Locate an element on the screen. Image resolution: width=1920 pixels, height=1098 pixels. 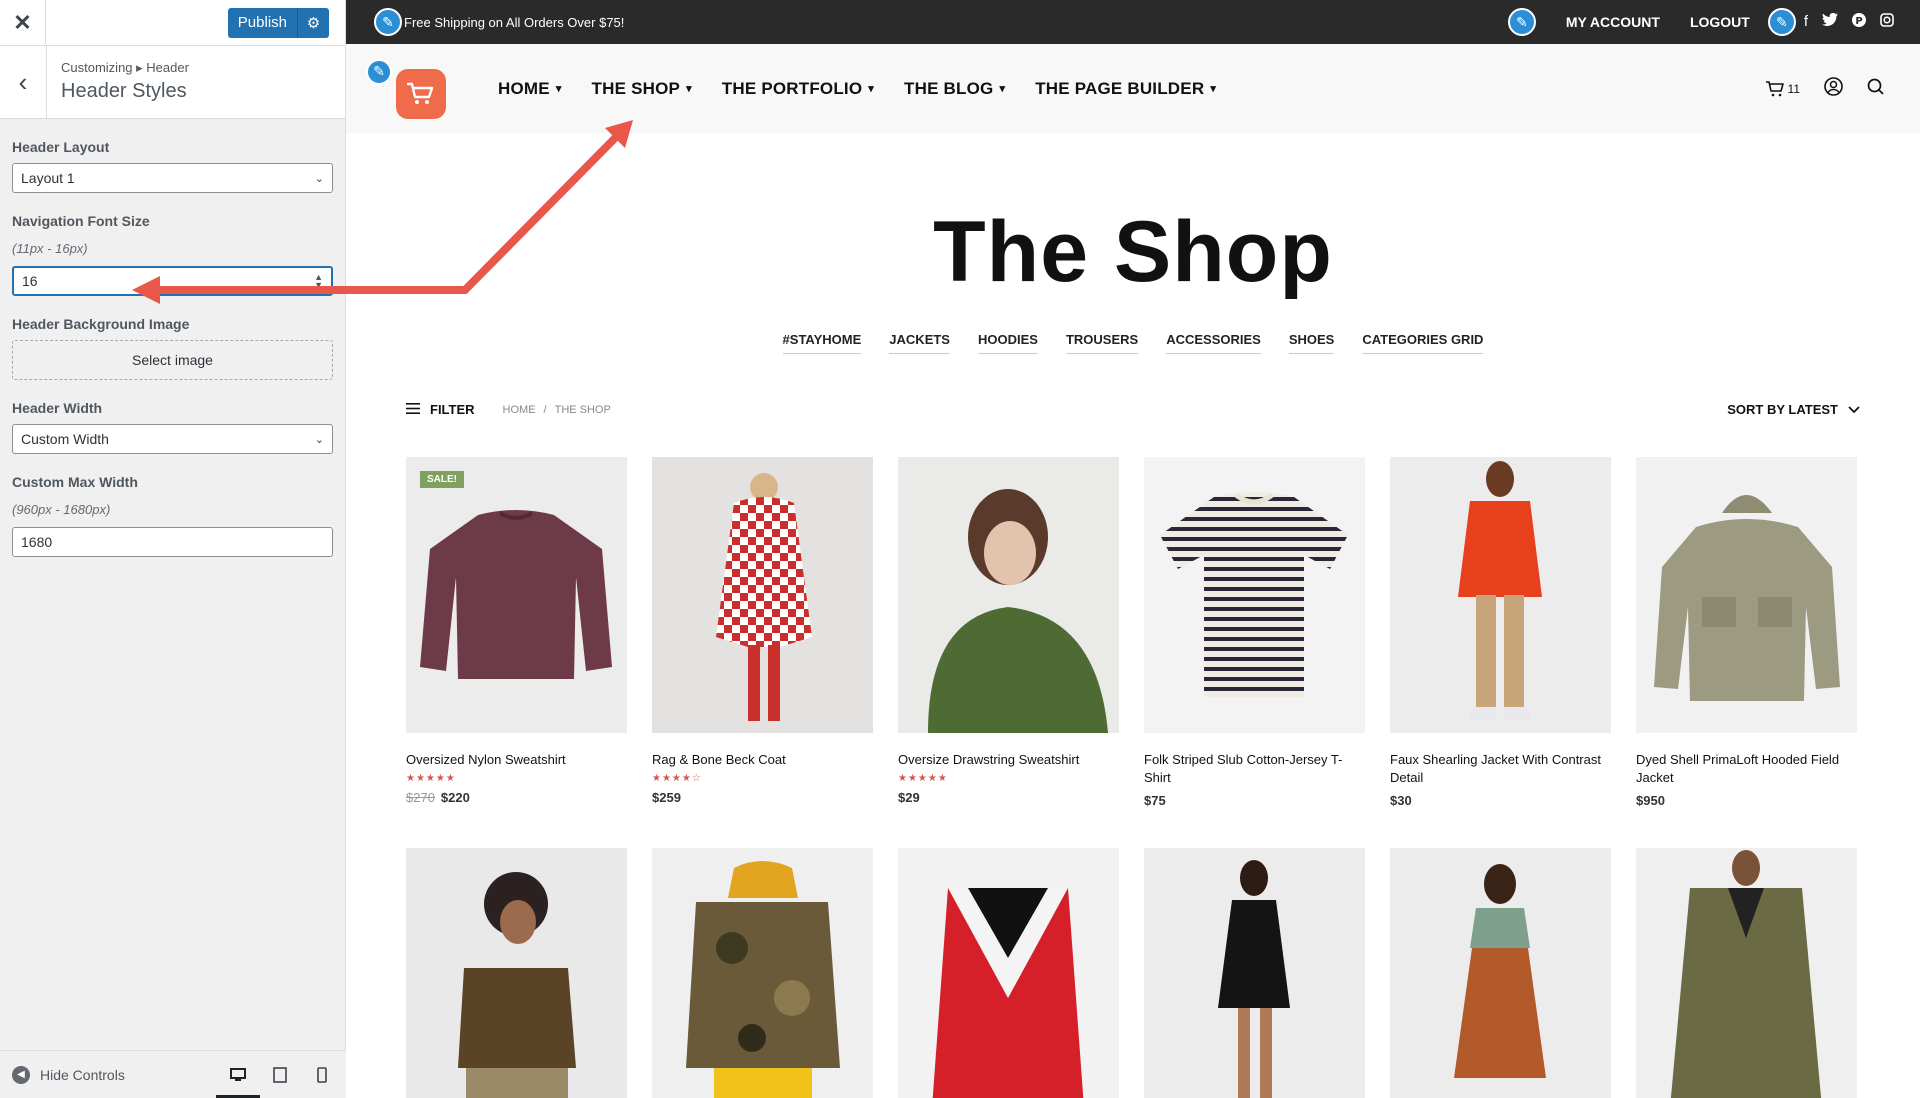
nav-the-portfolio: THE PORTFOLIO ▾ is located at coordinates (798, 89).